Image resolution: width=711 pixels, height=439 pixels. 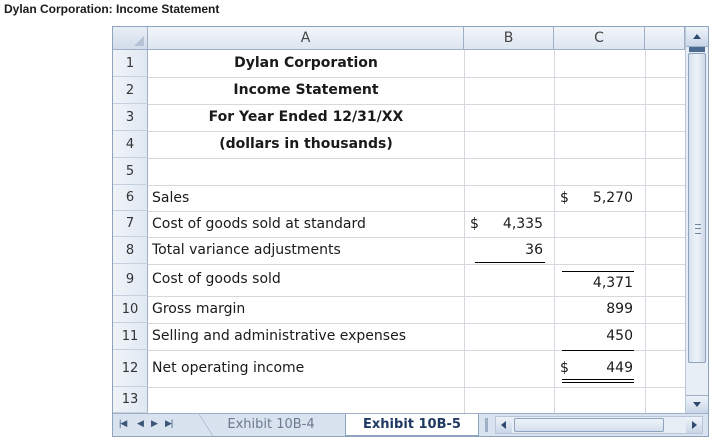 What do you see at coordinates (598, 350) in the screenshot?
I see `underline-selling-admin` at bounding box center [598, 350].